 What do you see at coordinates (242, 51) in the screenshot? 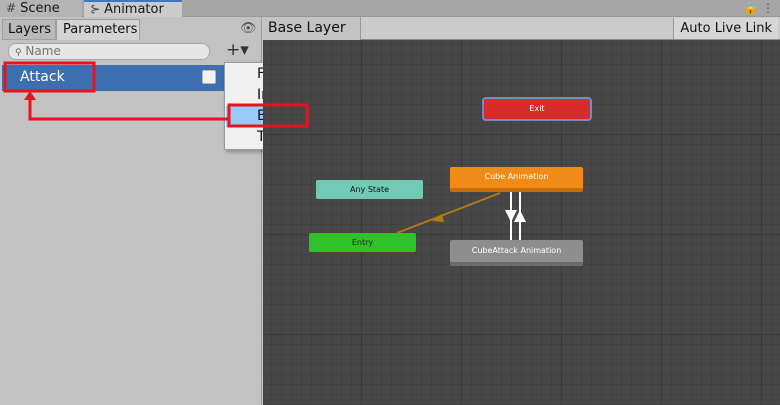
I see `add-parameter-button: +▾` at bounding box center [242, 51].